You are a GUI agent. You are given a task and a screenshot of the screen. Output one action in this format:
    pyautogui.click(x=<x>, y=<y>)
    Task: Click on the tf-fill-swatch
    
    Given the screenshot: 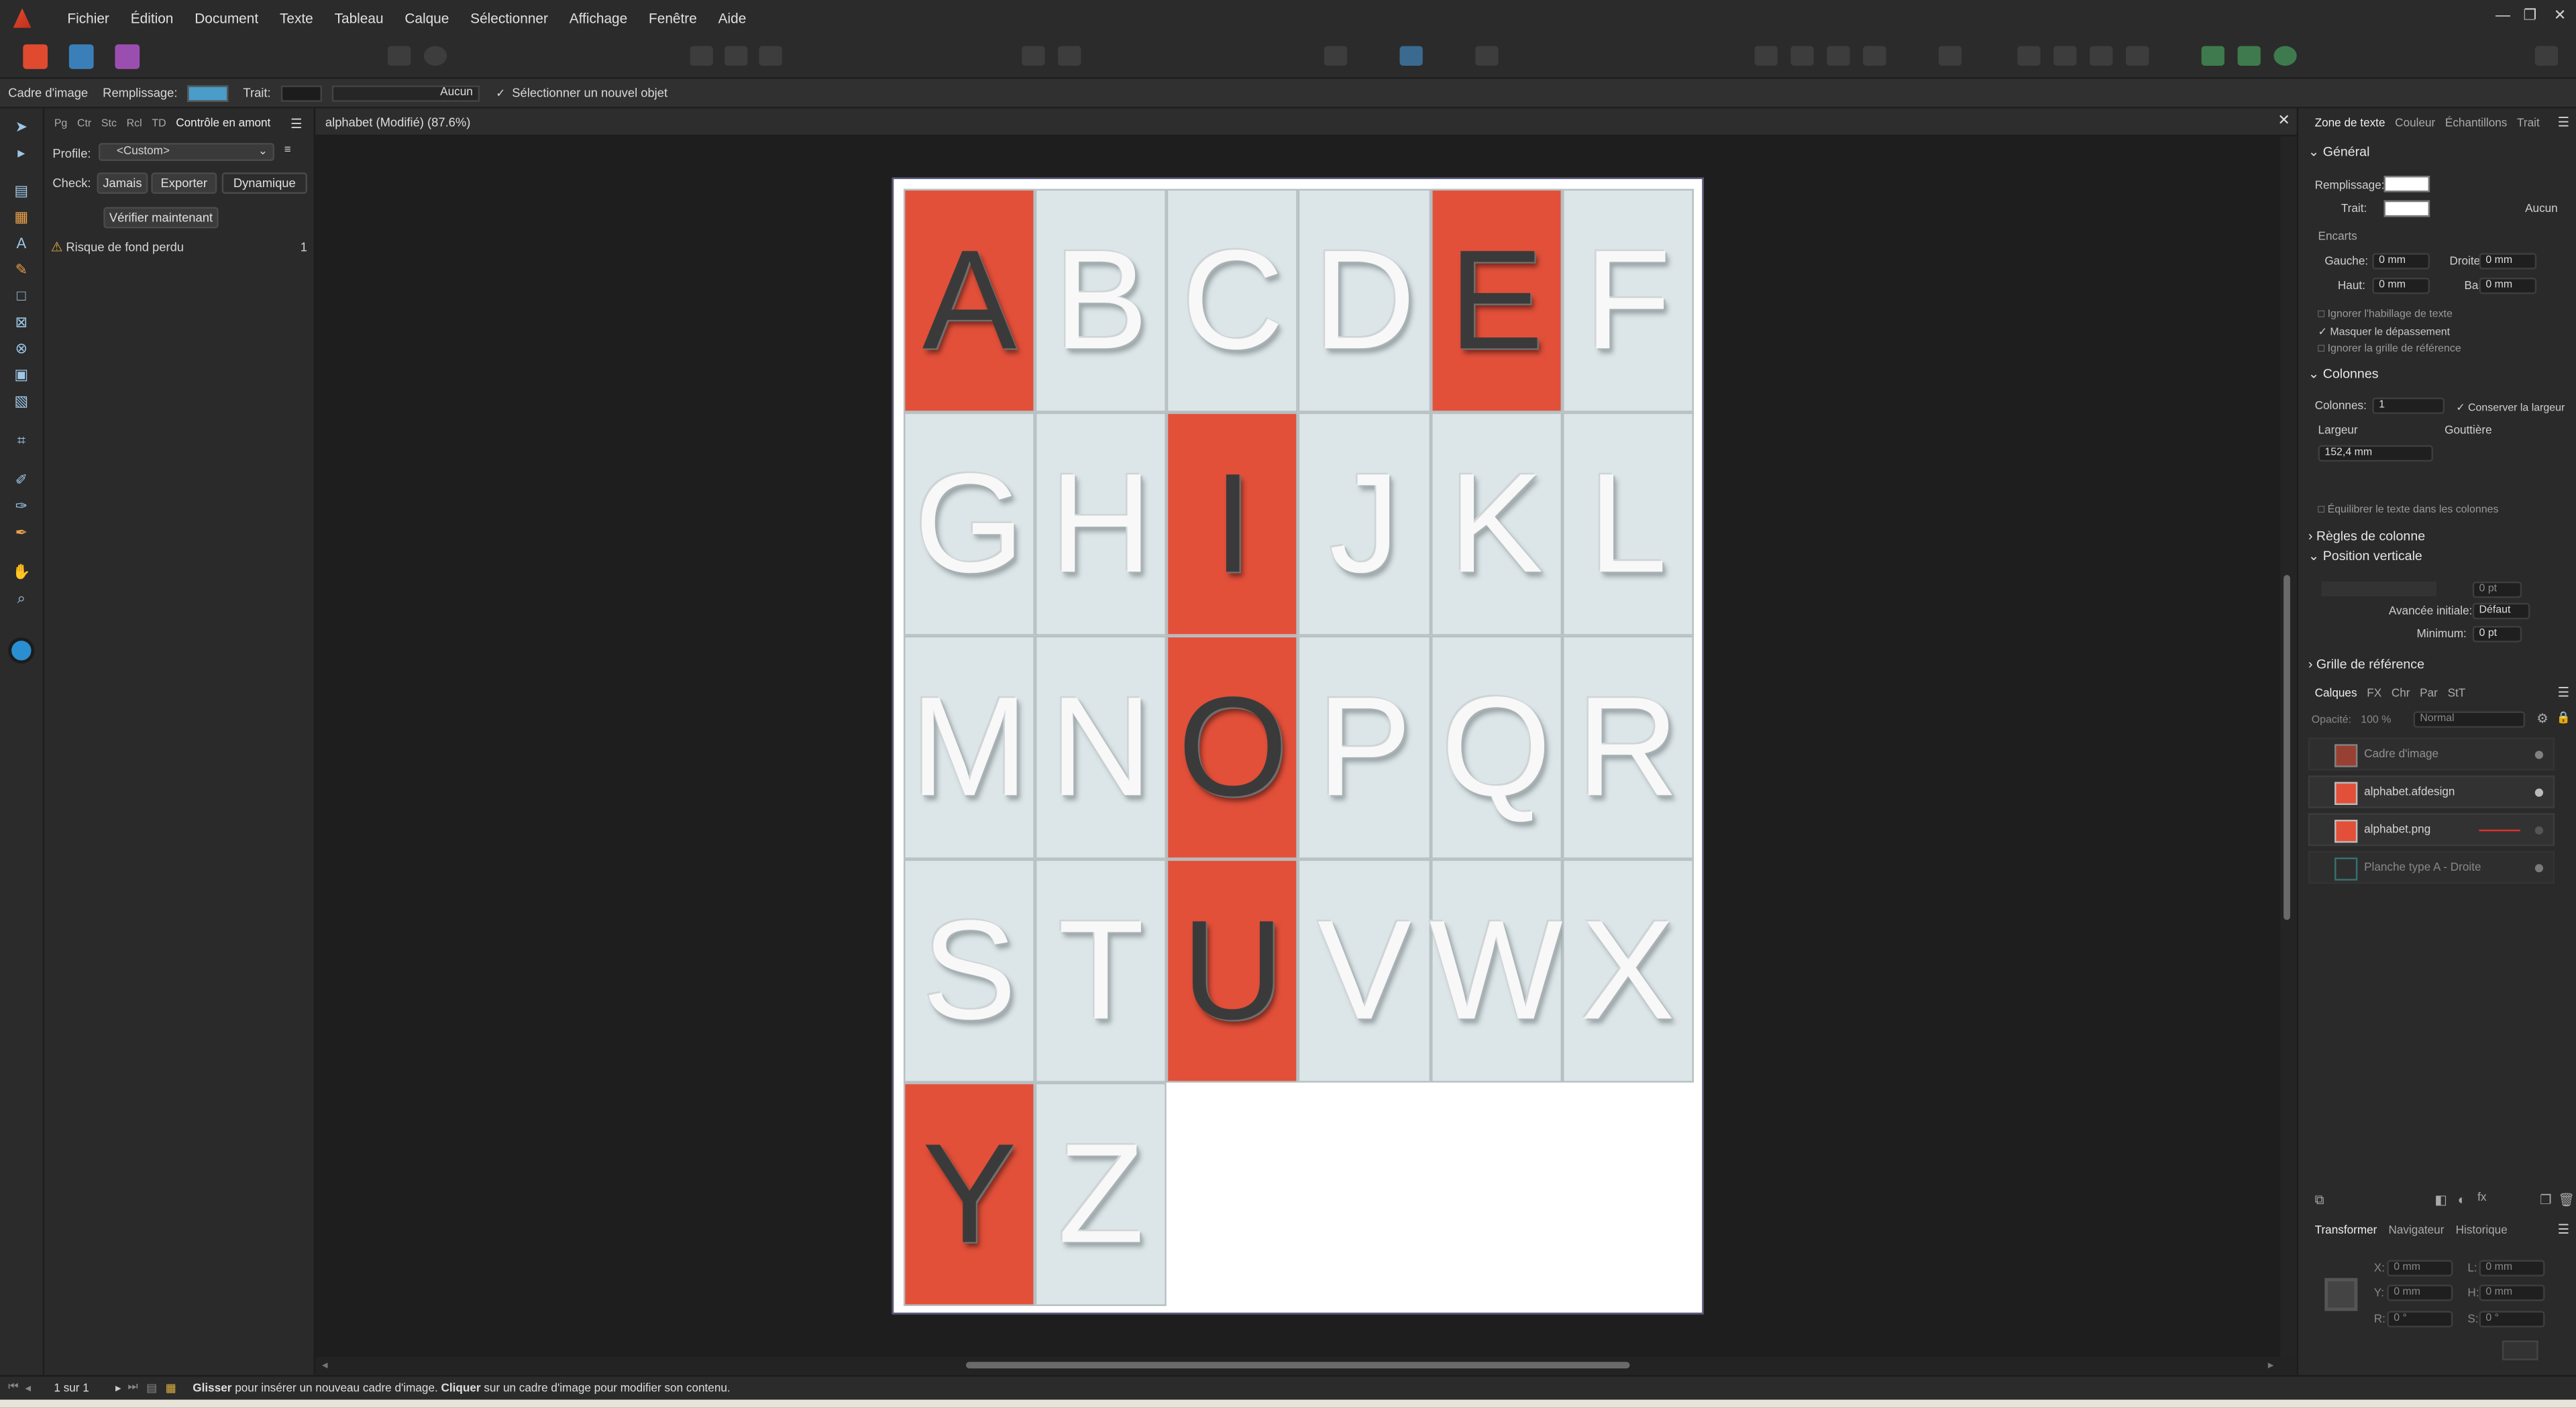 What is the action you would take?
    pyautogui.click(x=2406, y=184)
    